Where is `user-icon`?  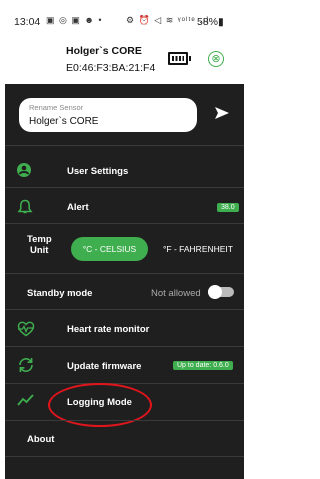 user-icon is located at coordinates (24, 170).